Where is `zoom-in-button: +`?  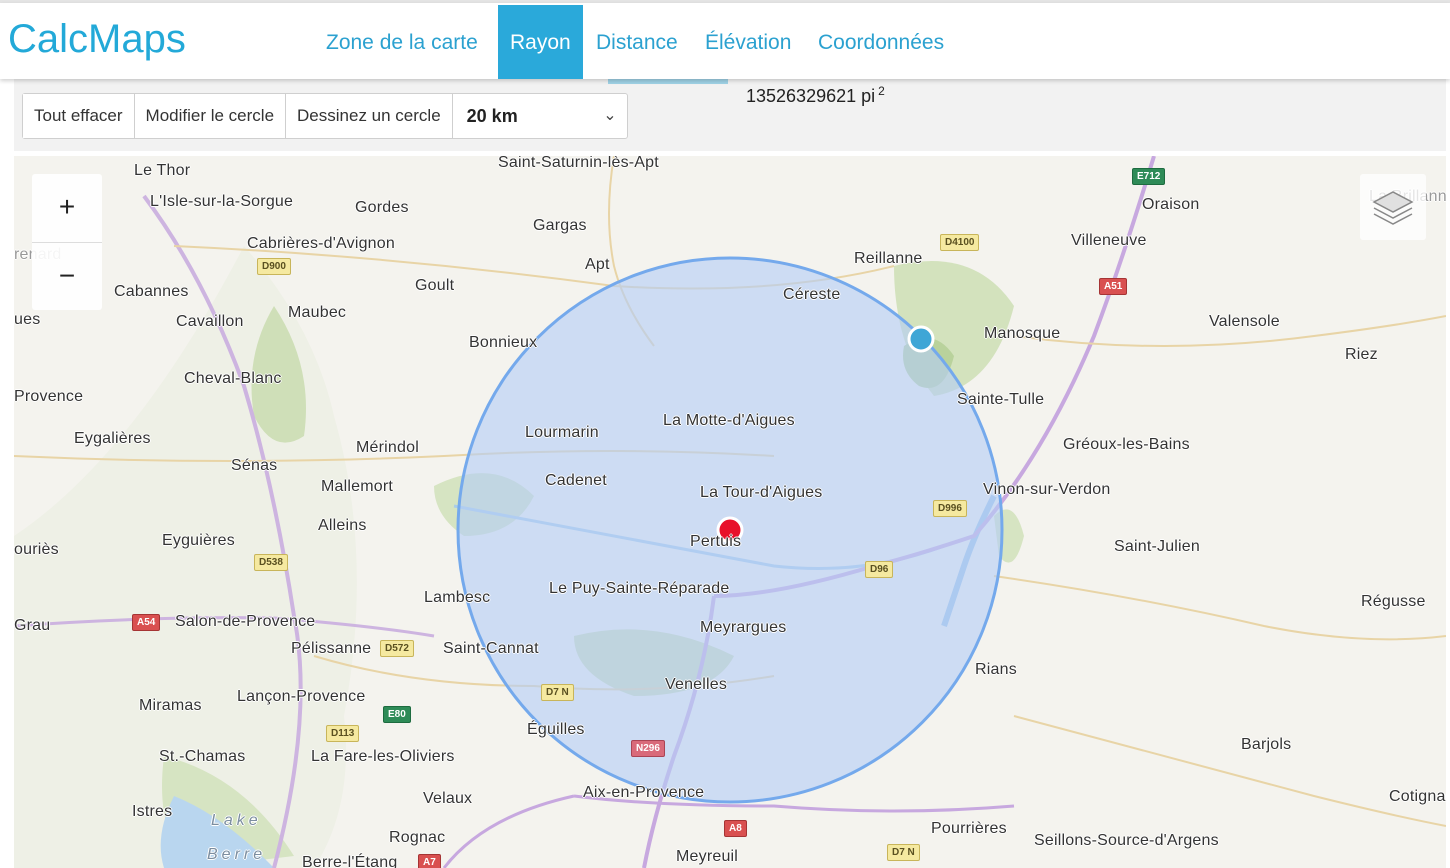 zoom-in-button: + is located at coordinates (67, 208).